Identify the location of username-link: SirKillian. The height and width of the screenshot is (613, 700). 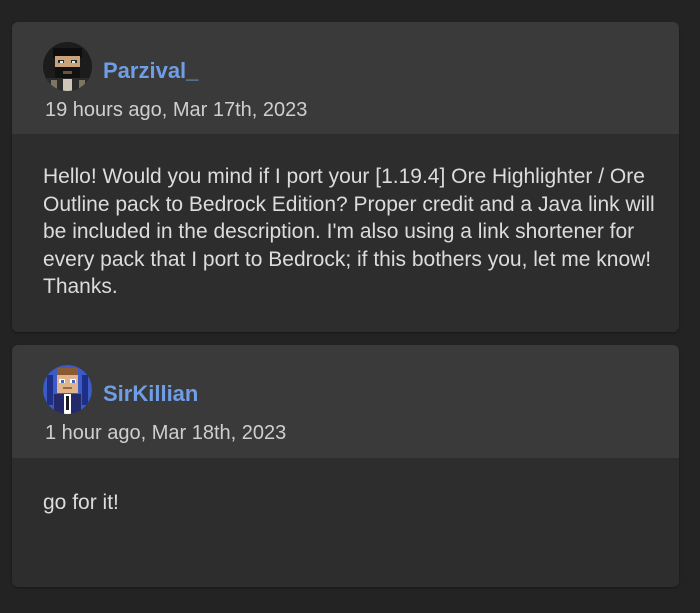
(150, 394).